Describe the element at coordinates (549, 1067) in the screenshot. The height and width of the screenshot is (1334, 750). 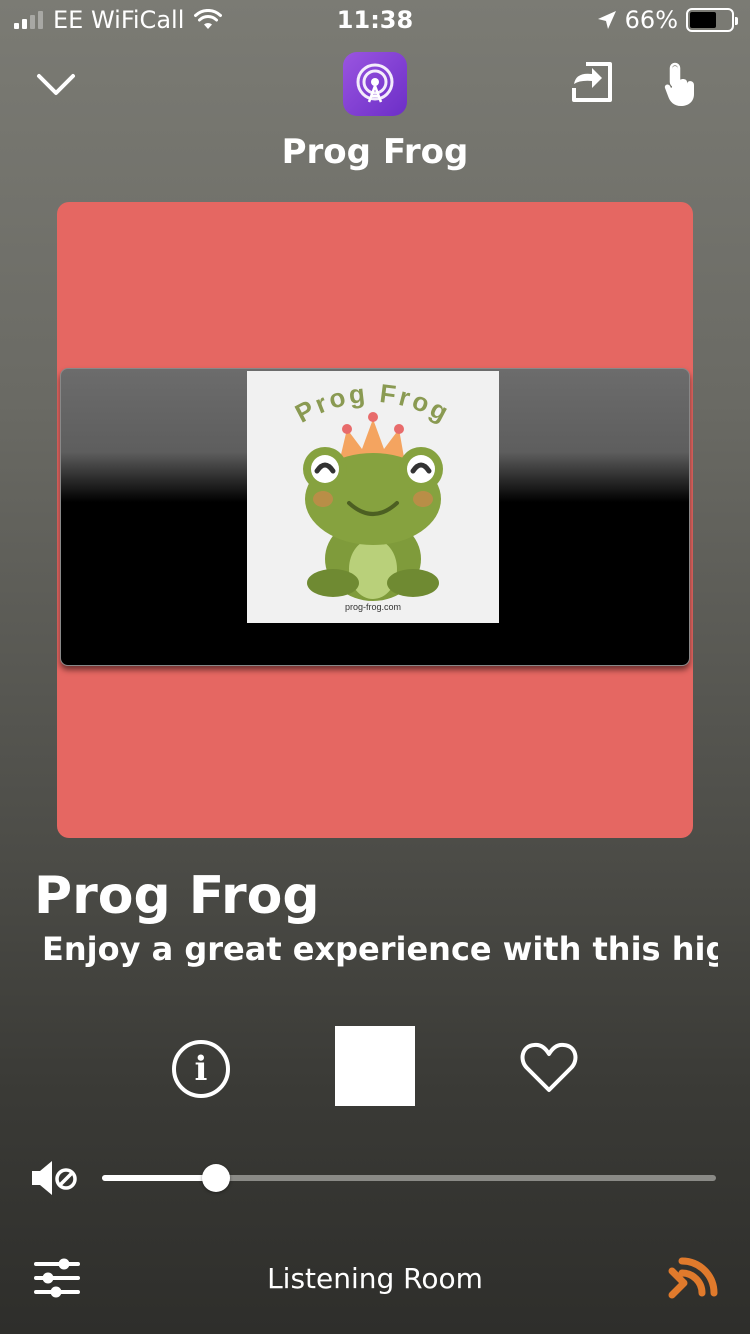
I see `heart-icon` at that location.